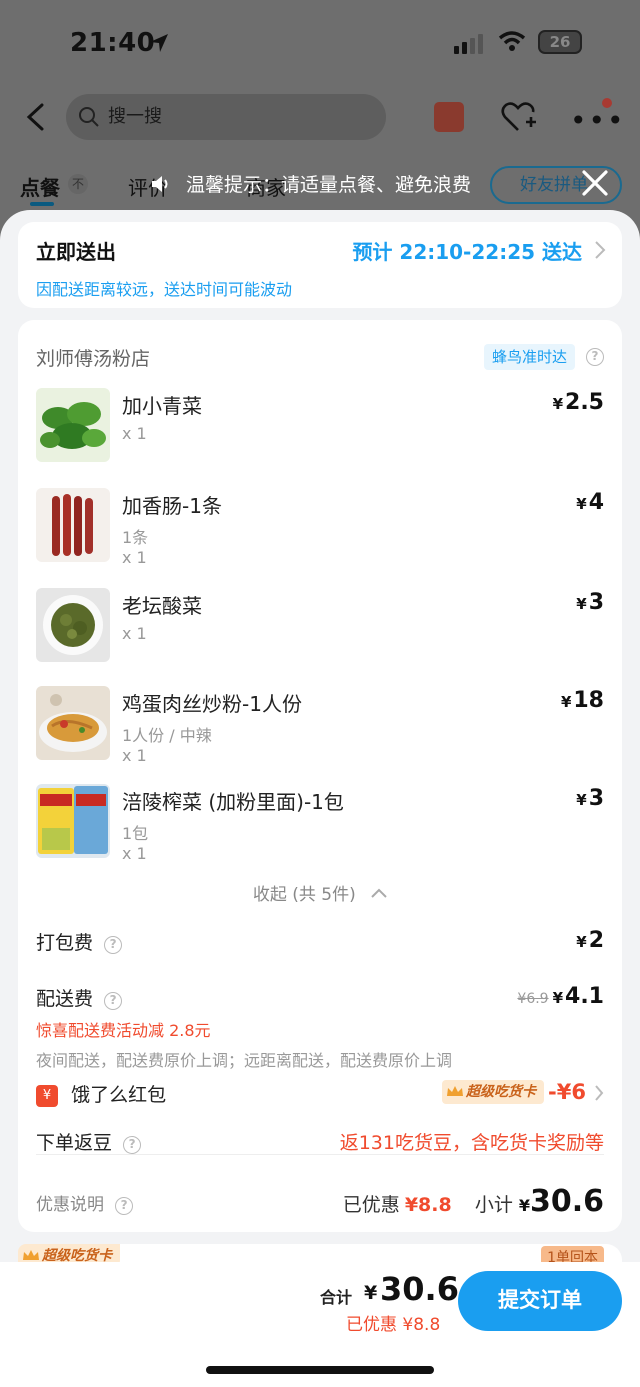 The image size is (640, 1387). Describe the element at coordinates (113, 43) in the screenshot. I see `status-time: 21:40` at that location.